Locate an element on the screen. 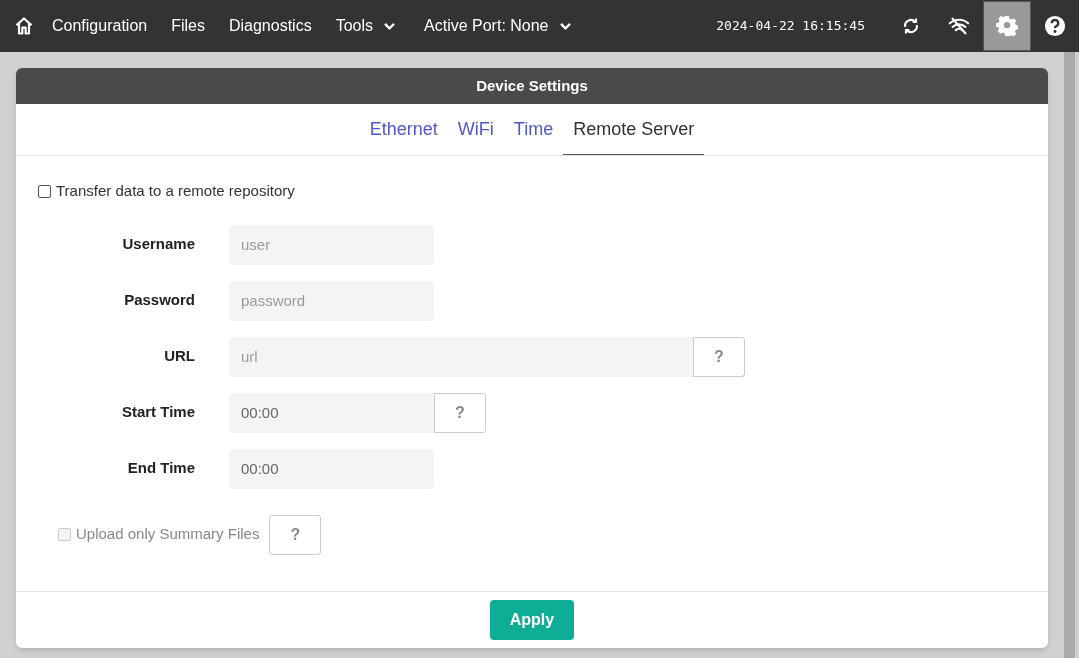  settings-icon is located at coordinates (1007, 26).